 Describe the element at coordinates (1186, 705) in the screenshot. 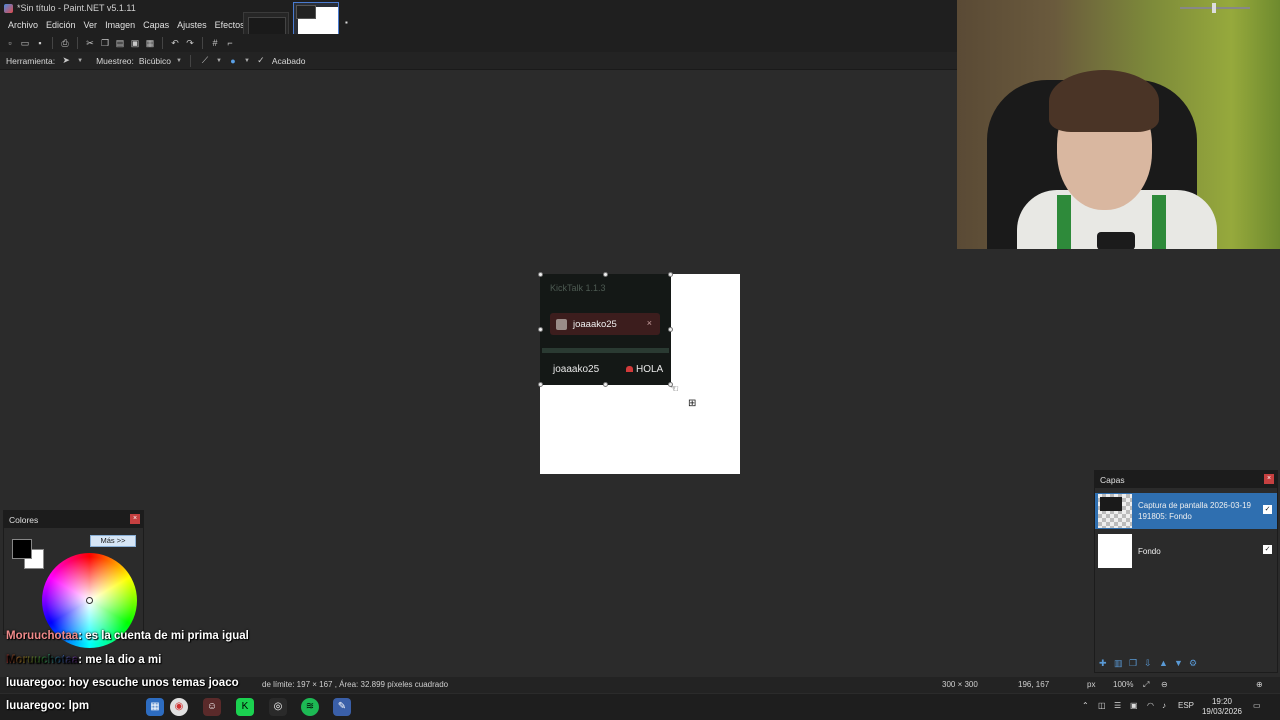

I see `language-indicator: ESP` at that location.